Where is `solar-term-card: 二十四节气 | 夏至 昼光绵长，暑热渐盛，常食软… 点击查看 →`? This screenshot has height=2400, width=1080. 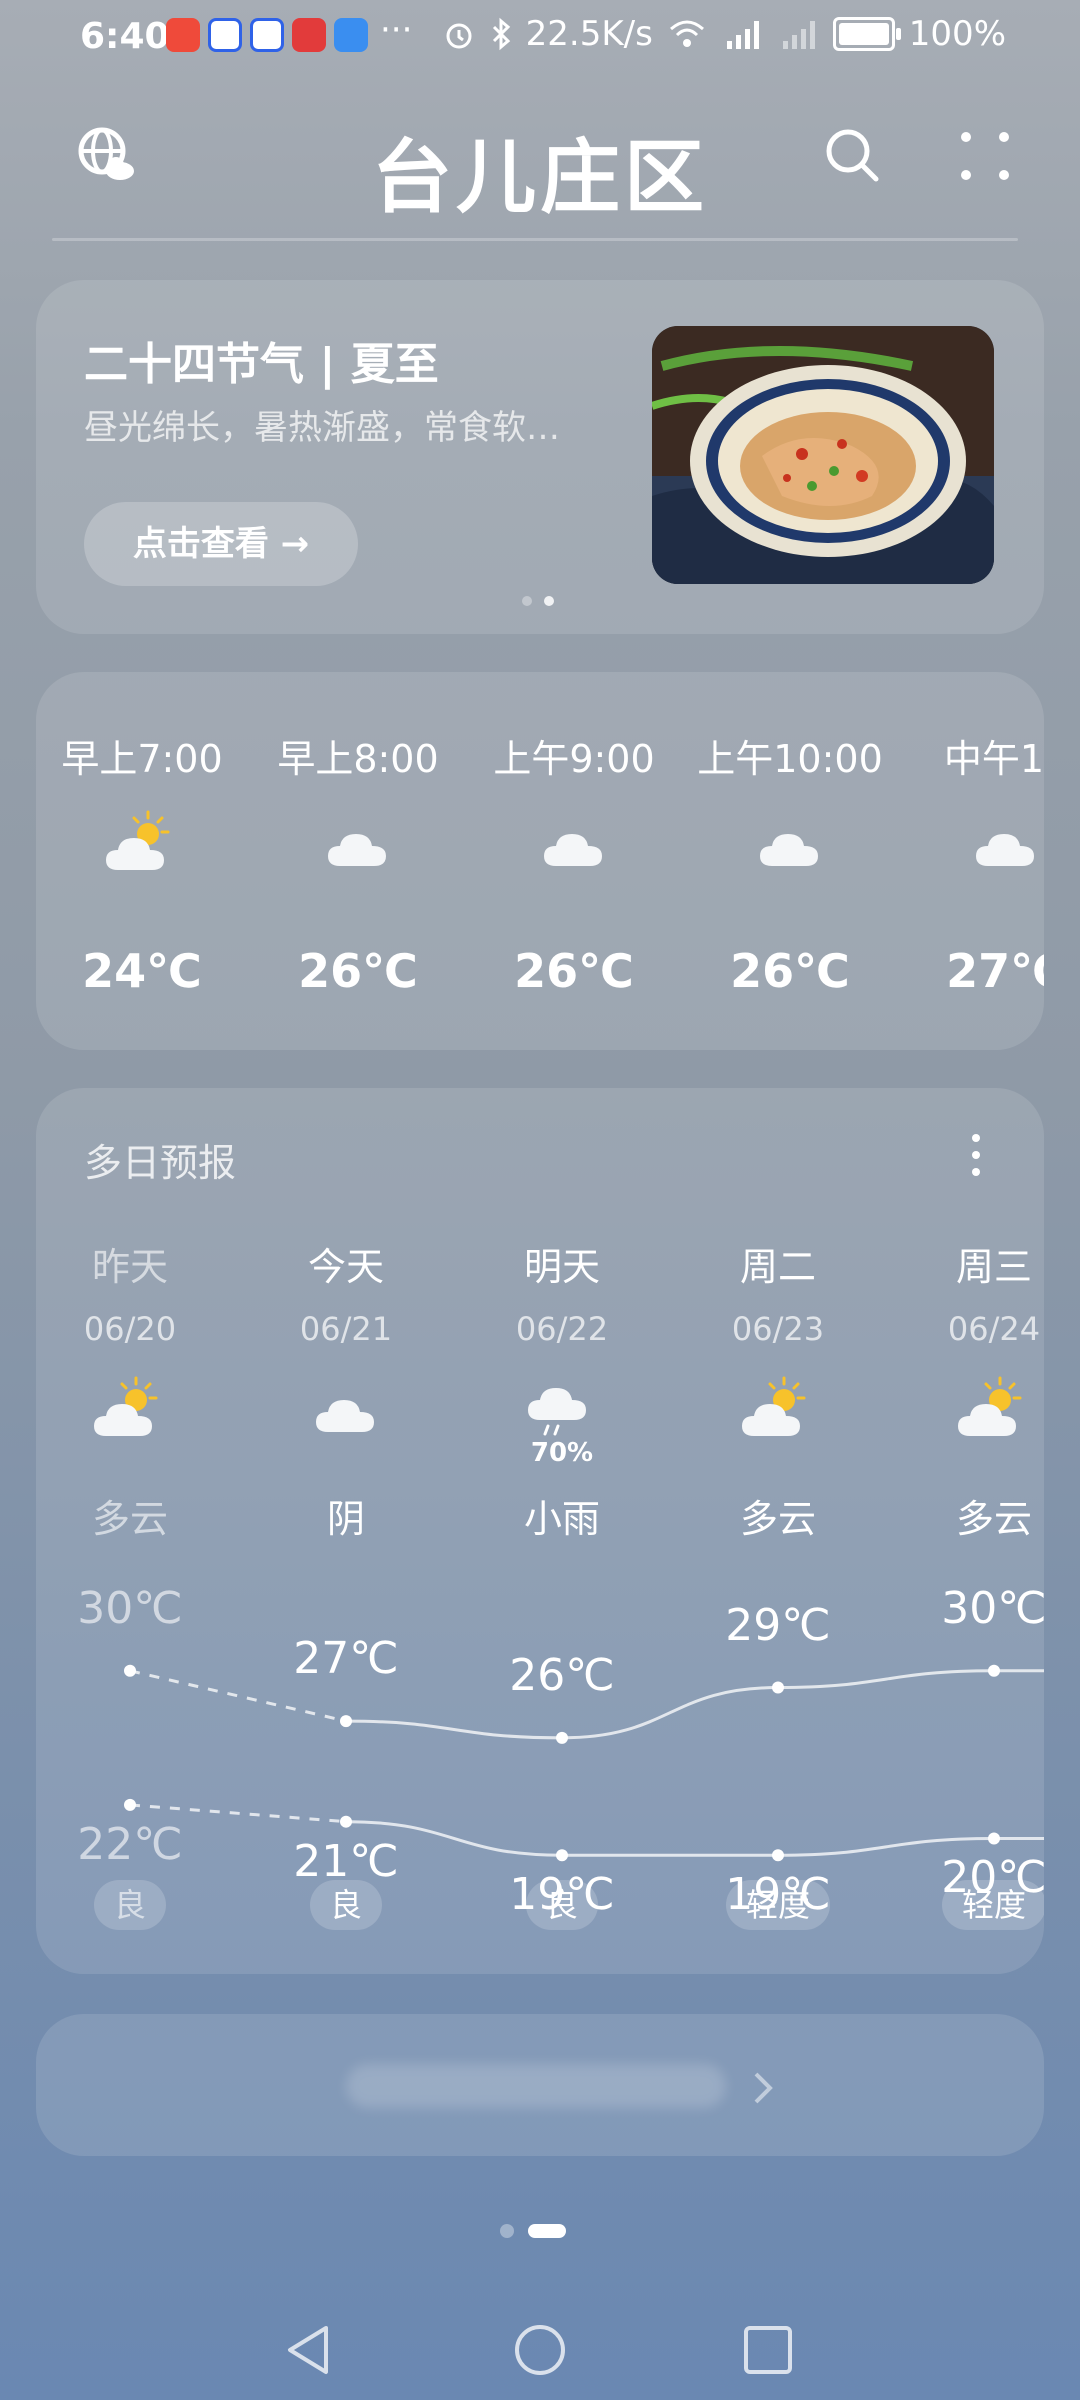 solar-term-card: 二十四节气 | 夏至 昼光绵长，暑热渐盛，常食软… 点击查看 → is located at coordinates (540, 457).